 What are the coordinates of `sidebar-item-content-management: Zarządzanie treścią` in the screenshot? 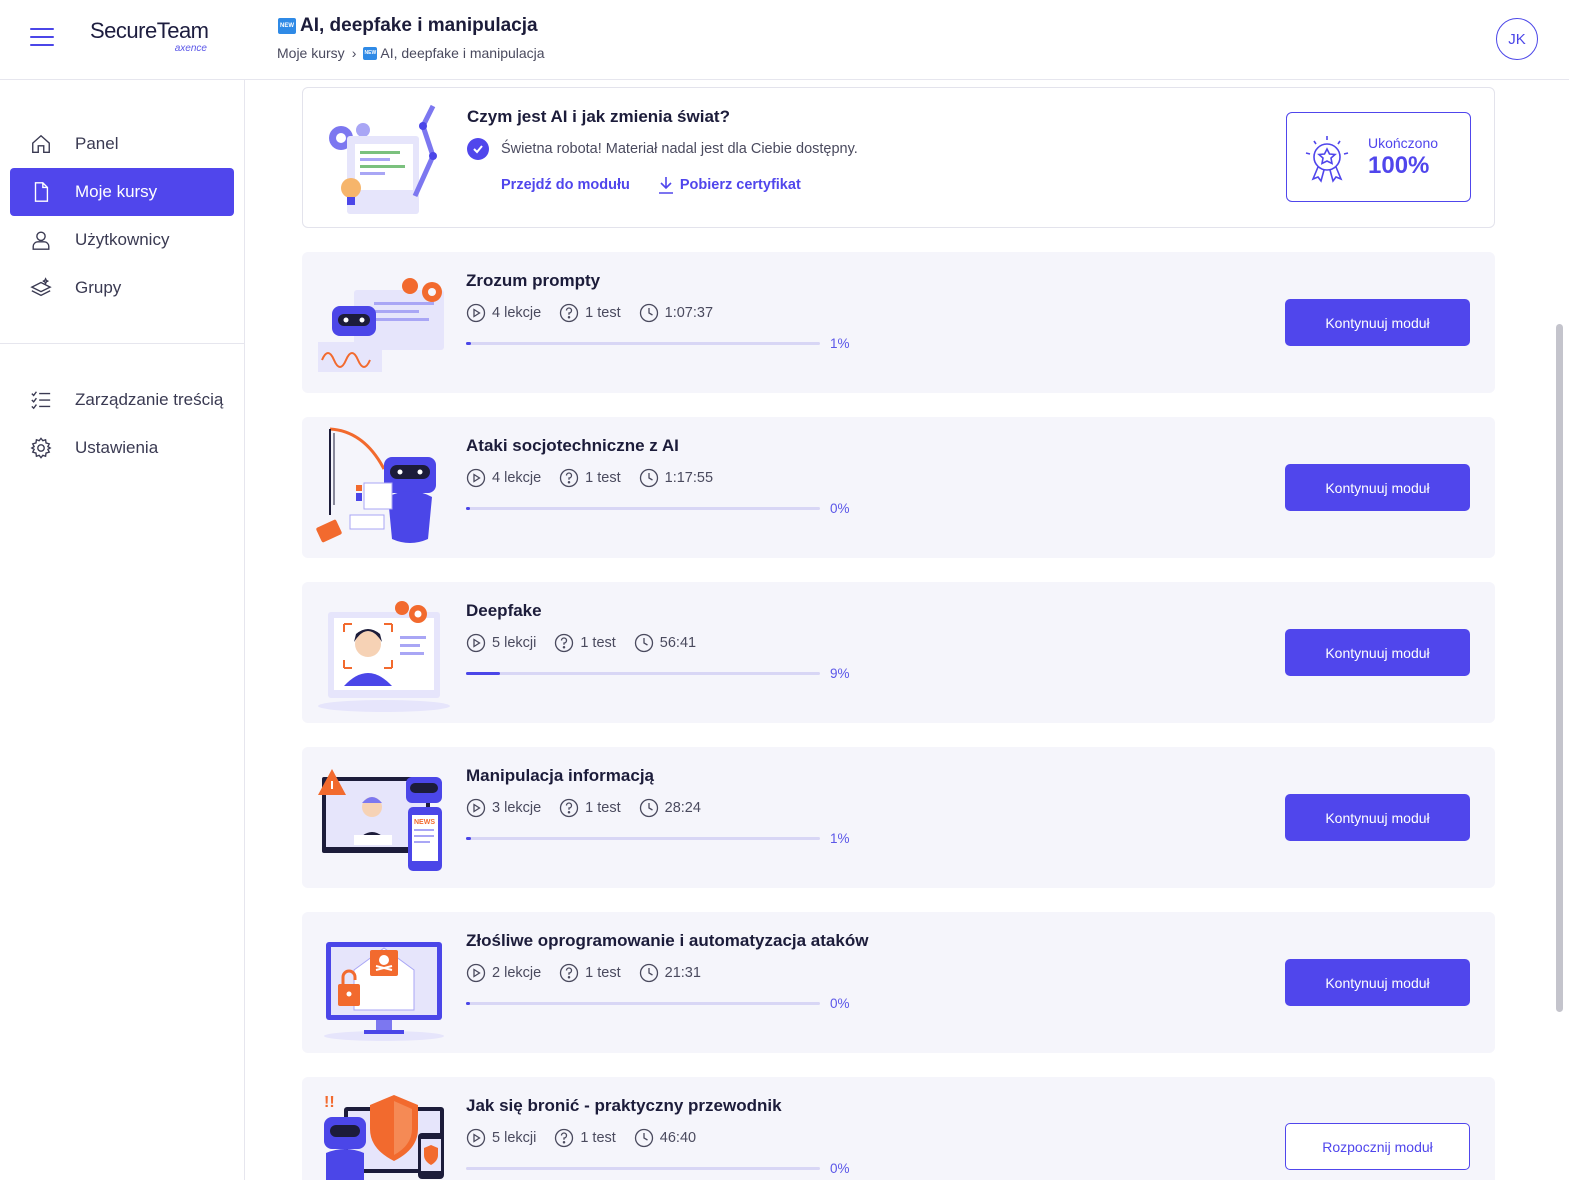 It's located at (122, 400).